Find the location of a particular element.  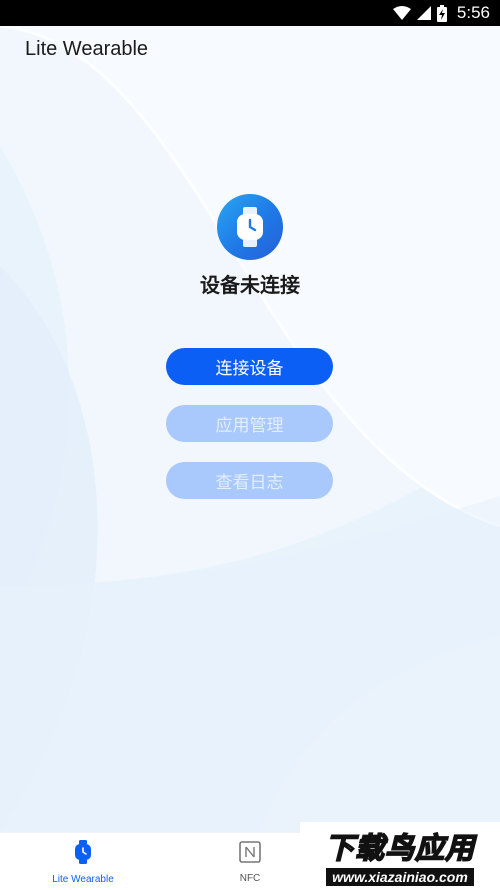

watermark: 下载鸟应用 www.xiazainiao.com is located at coordinates (400, 855).